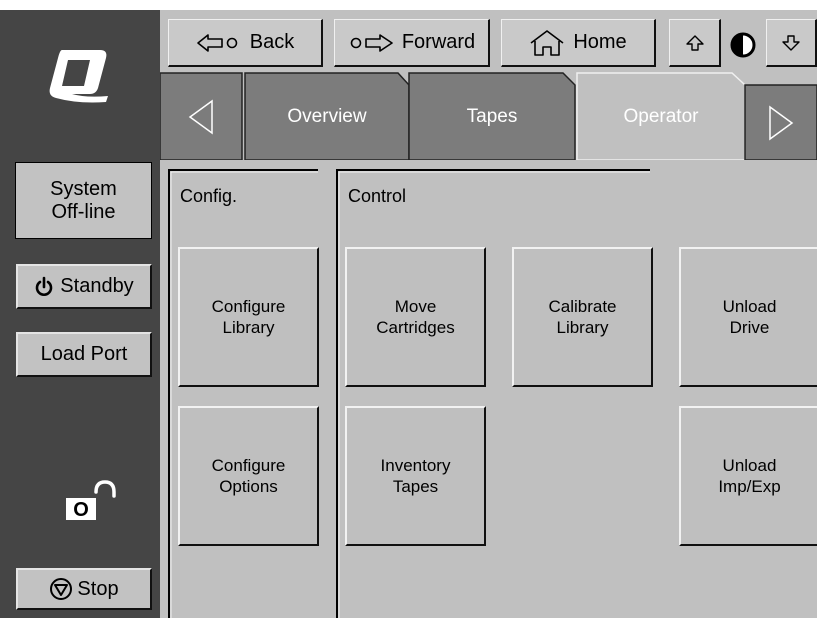 This screenshot has height=618, width=817. I want to click on stop-label: Stop, so click(98, 588).